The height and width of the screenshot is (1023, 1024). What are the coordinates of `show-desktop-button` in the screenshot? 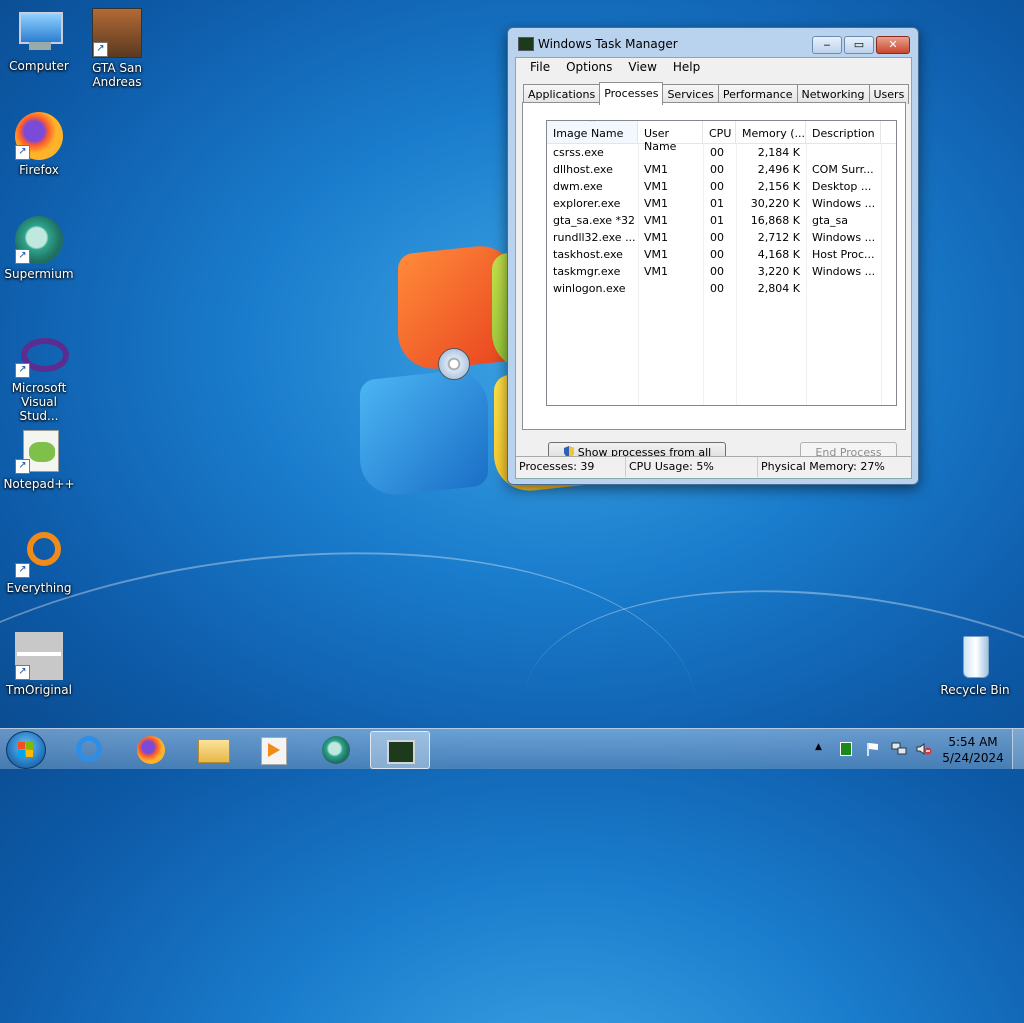 It's located at (1018, 749).